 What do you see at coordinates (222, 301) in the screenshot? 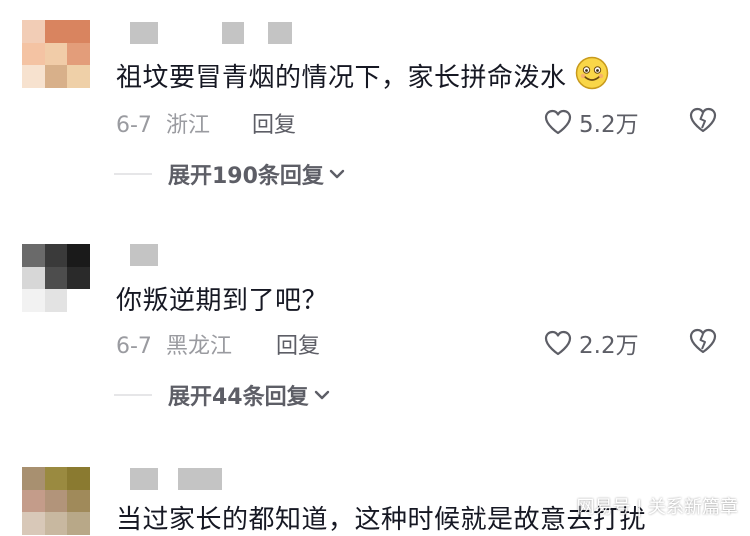
I see `comment-text: 你叛逆期到了吧？` at bounding box center [222, 301].